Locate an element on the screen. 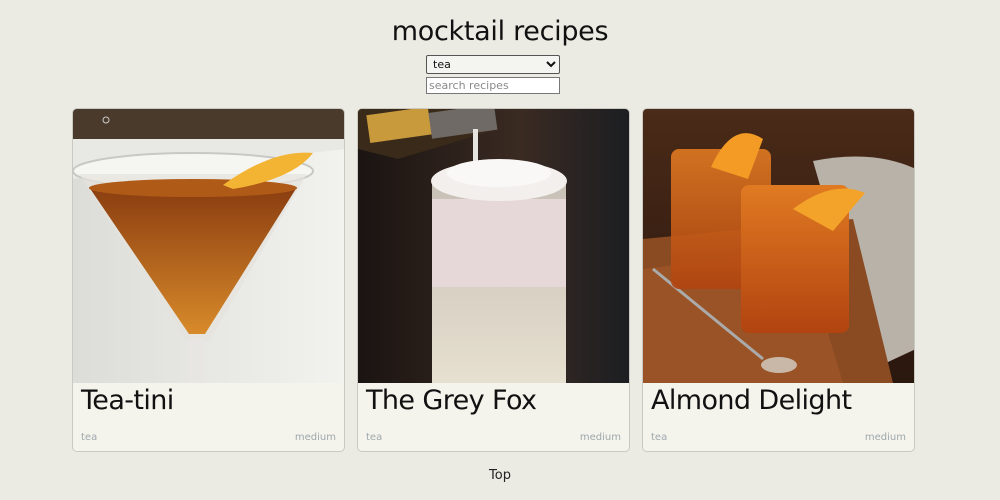 The height and width of the screenshot is (500, 1000). martini-glass-image is located at coordinates (208, 246).